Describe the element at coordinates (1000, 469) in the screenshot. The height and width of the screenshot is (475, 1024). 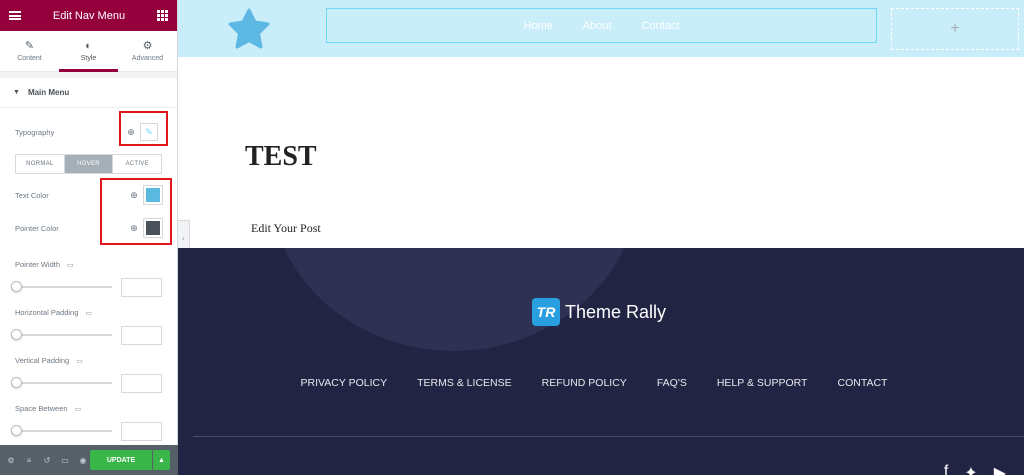
I see `youtube-icon: ▶` at that location.